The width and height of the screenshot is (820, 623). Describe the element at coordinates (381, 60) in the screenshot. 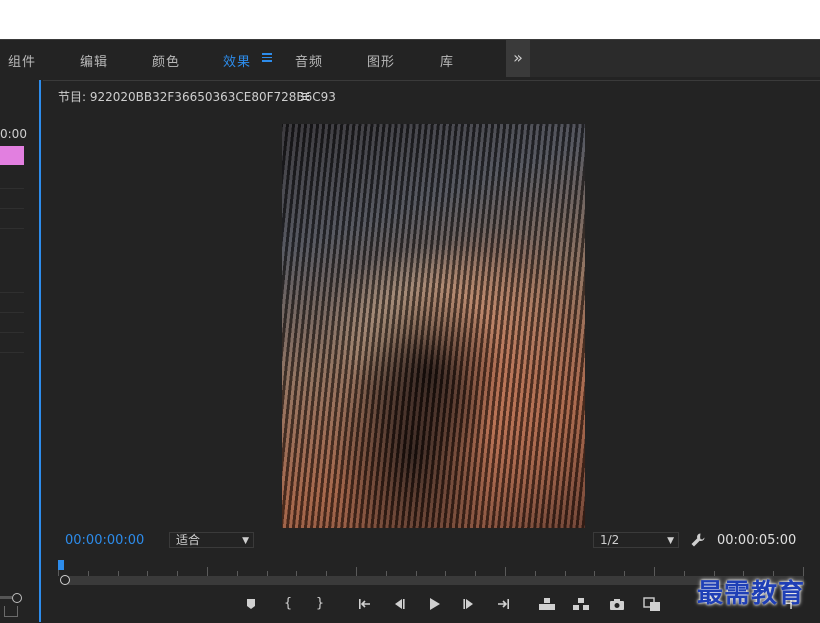

I see `tab-graphics: 图形` at that location.